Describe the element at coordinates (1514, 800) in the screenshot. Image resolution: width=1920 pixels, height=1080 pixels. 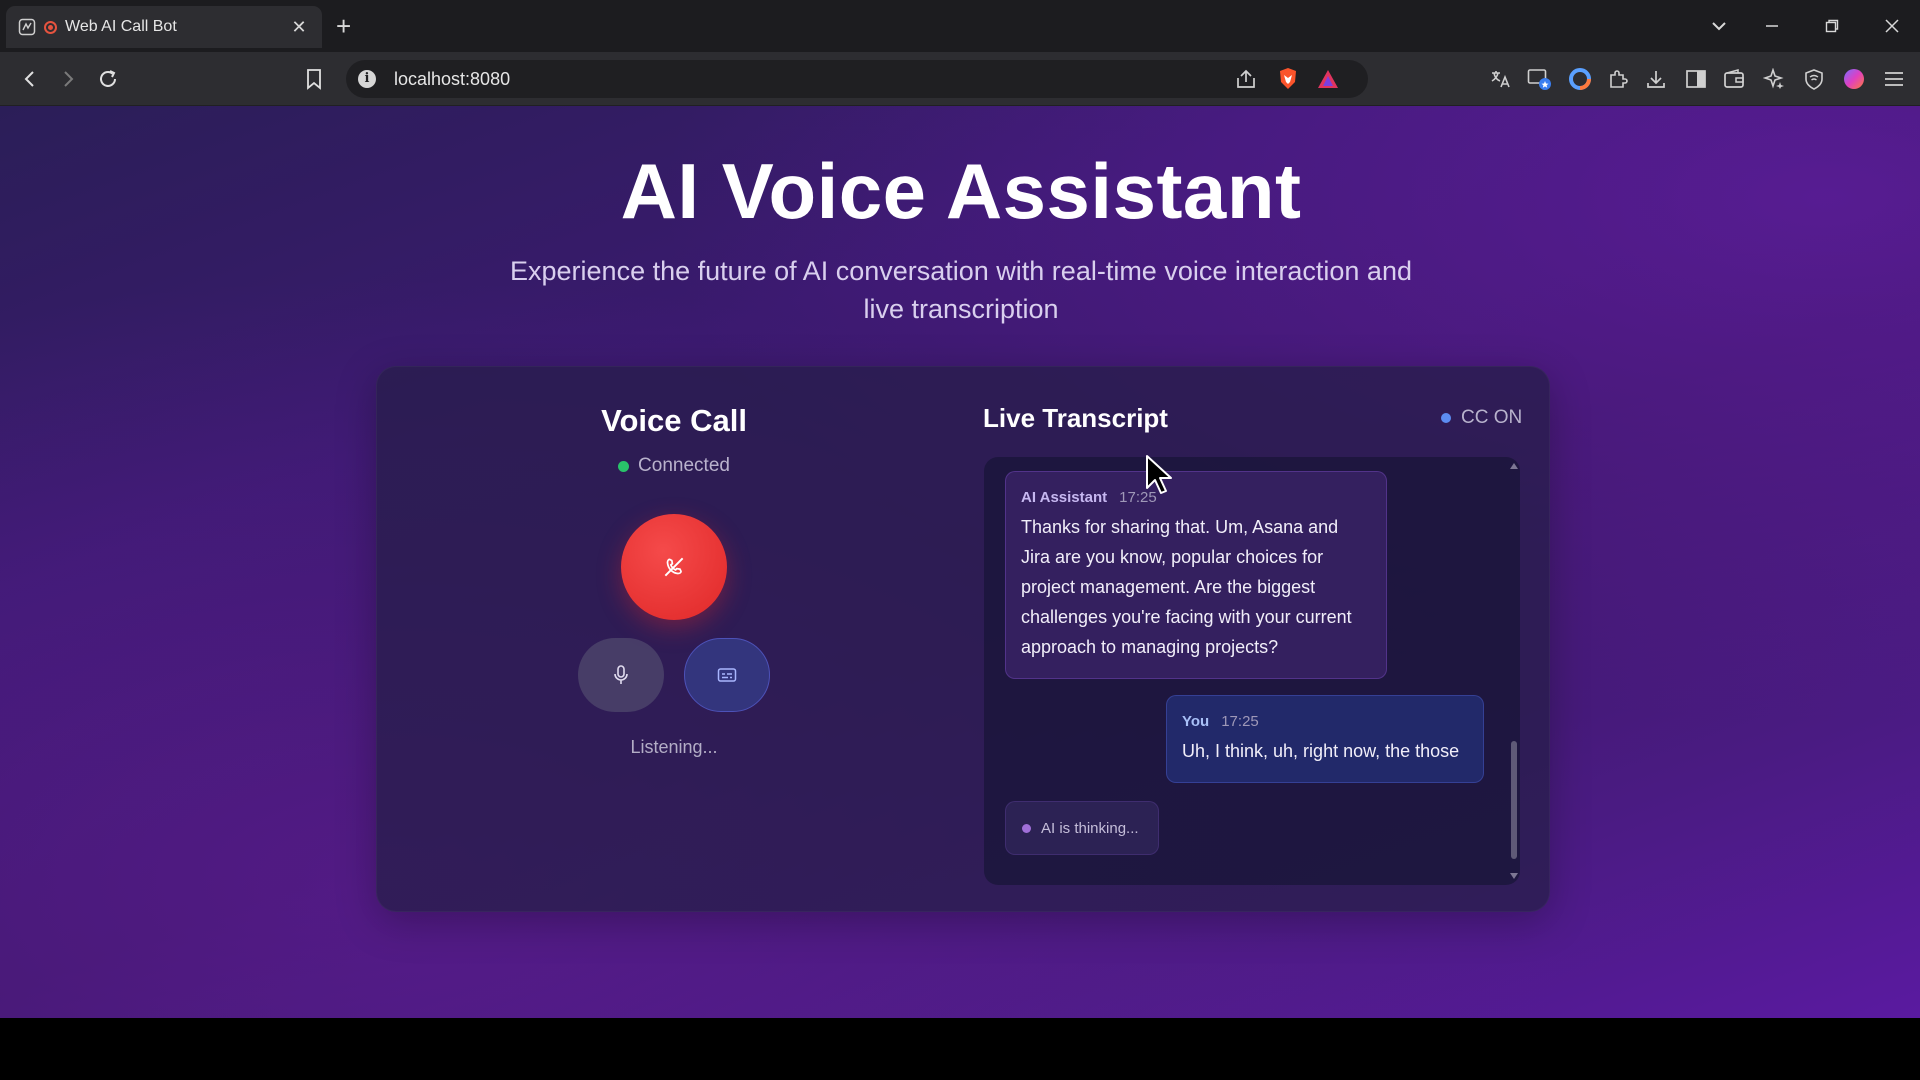
I see `transcript-scrollbar` at that location.